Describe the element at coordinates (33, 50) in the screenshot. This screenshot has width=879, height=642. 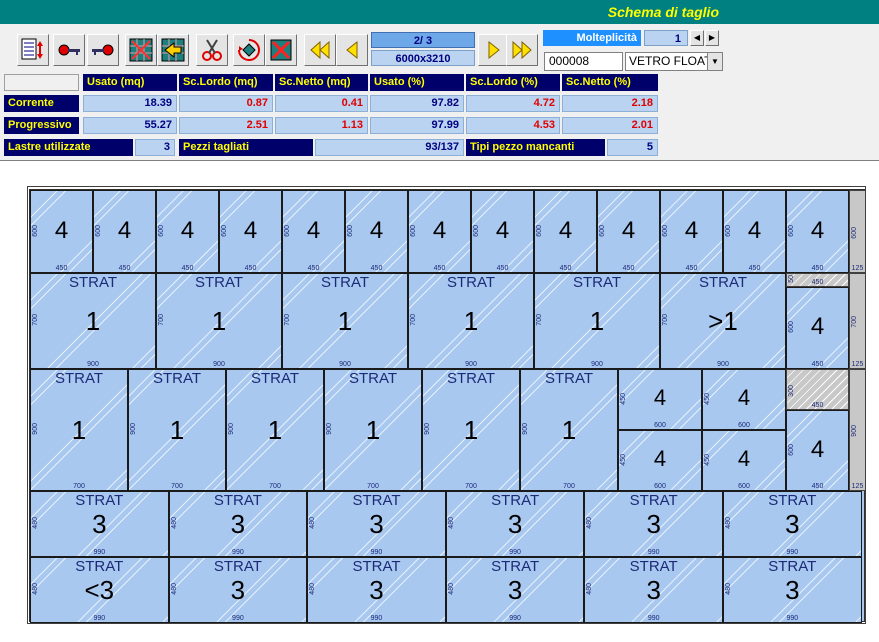
I see `optimize-button` at that location.